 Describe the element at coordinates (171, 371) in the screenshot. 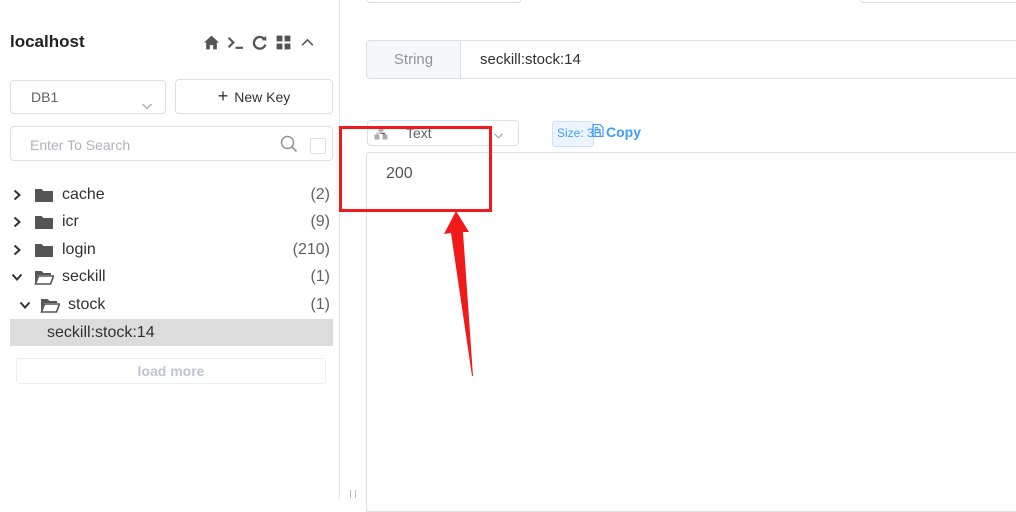

I see `load-more-button: load more` at that location.